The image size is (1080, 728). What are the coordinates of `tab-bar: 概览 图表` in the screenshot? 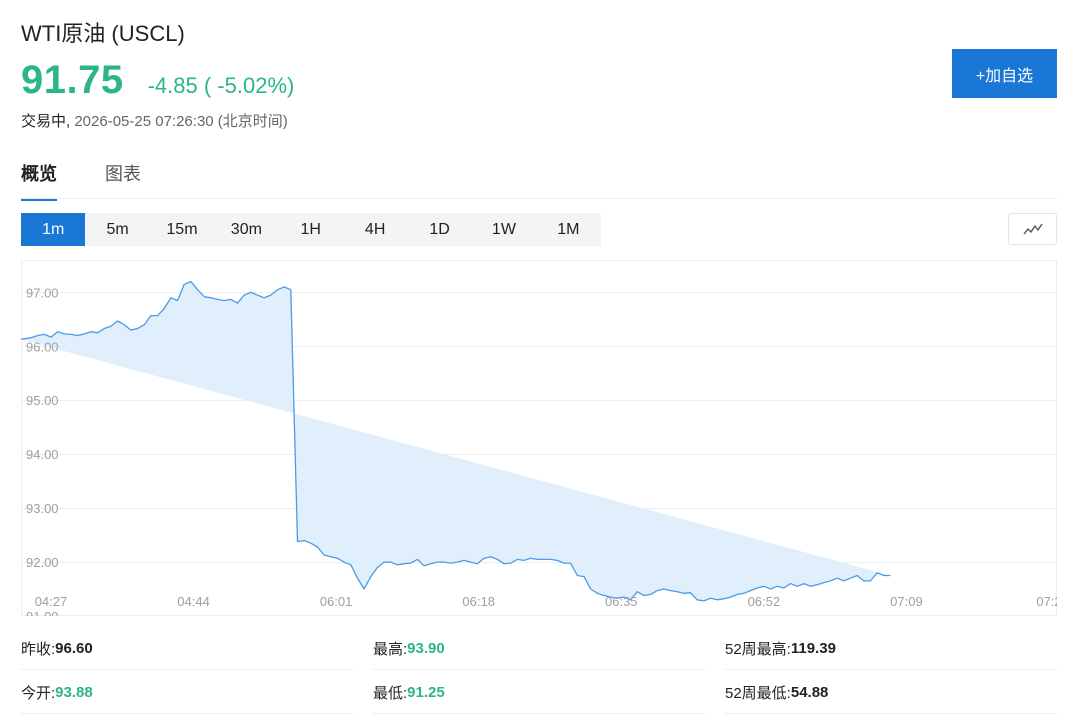 It's located at (105, 180).